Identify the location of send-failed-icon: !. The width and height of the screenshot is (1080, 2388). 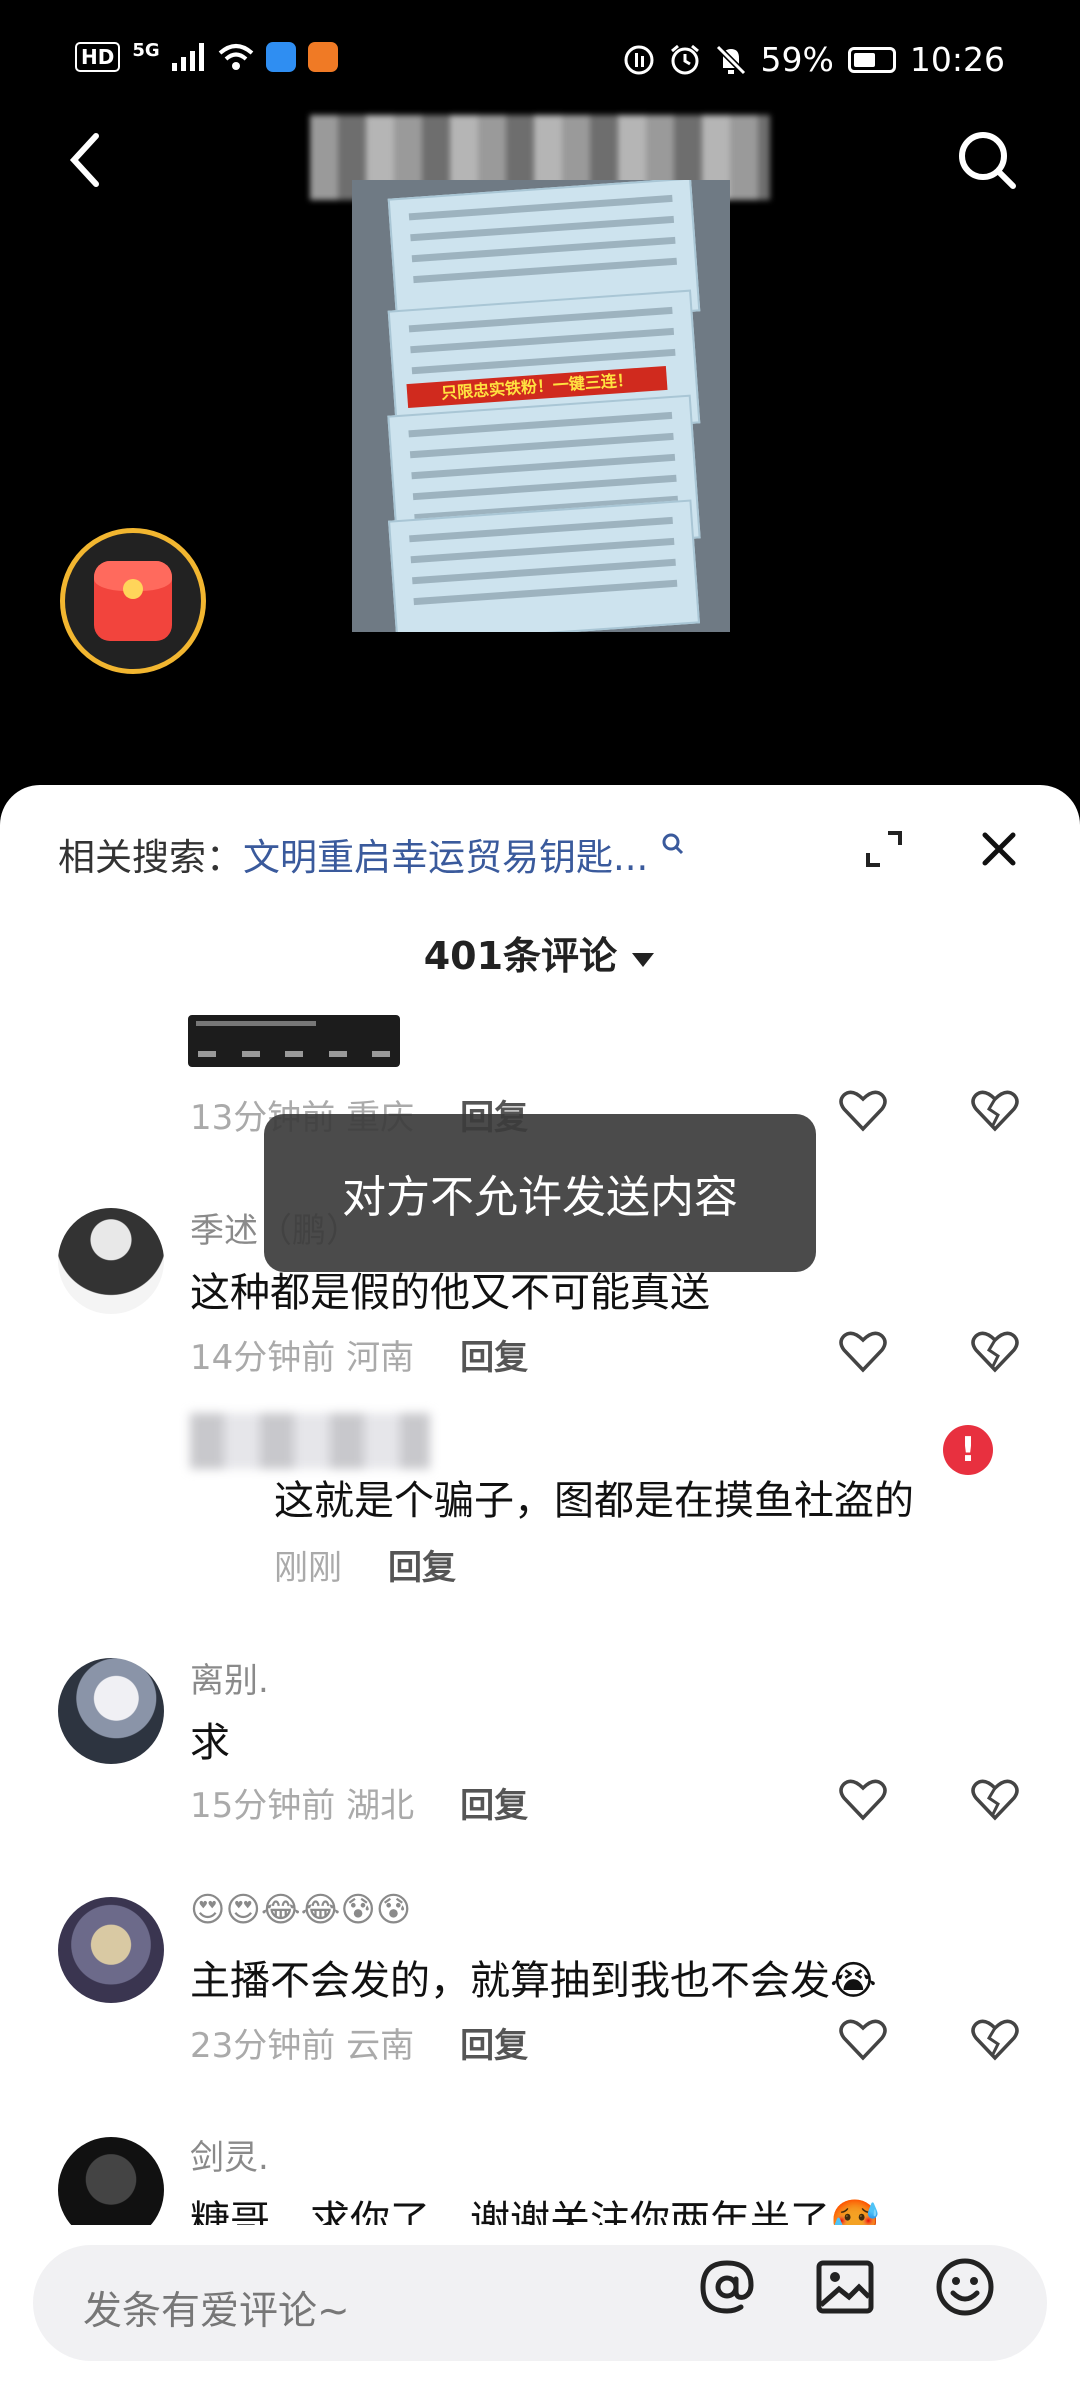
(968, 1450).